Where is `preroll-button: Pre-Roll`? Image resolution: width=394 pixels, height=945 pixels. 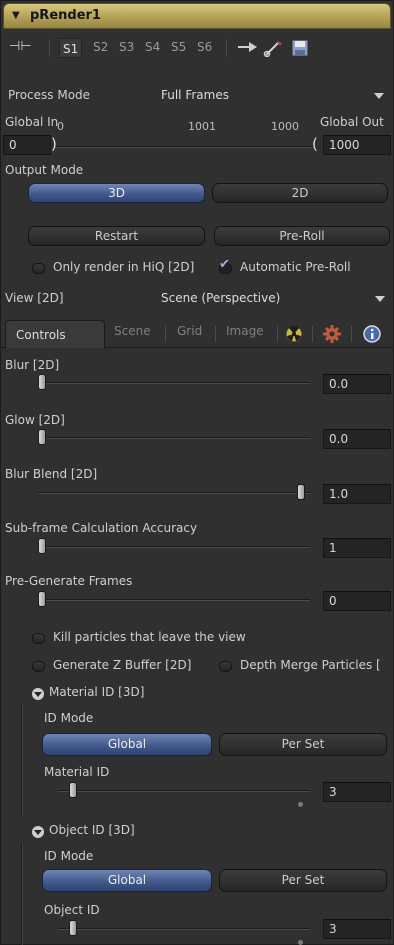
preroll-button: Pre-Roll is located at coordinates (302, 236).